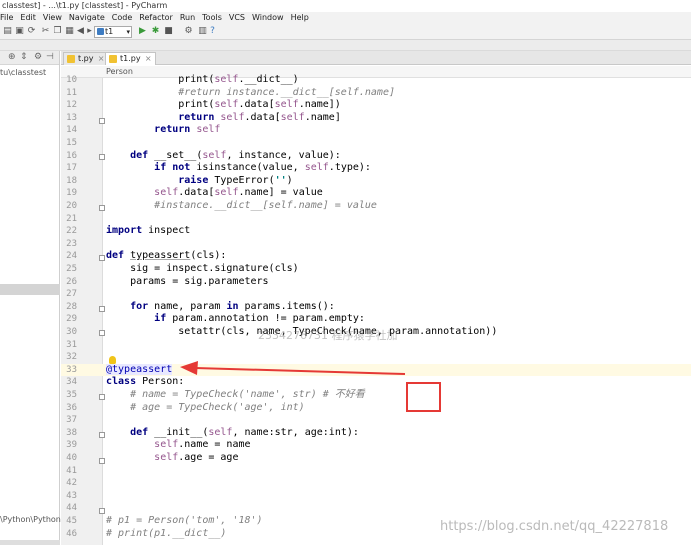  Describe the element at coordinates (423, 397) in the screenshot. I see `annotation-box` at that location.